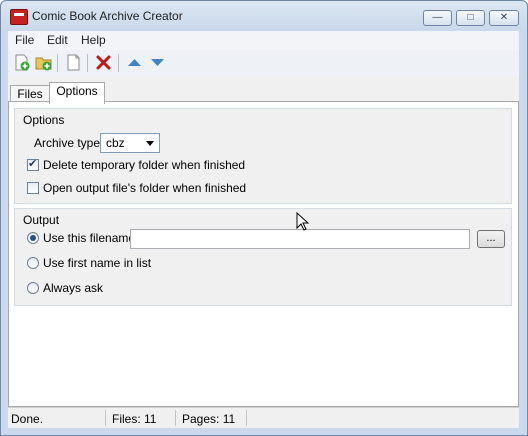 This screenshot has width=528, height=436. I want to click on use-filename-label: Use this filename:, so click(90, 238).